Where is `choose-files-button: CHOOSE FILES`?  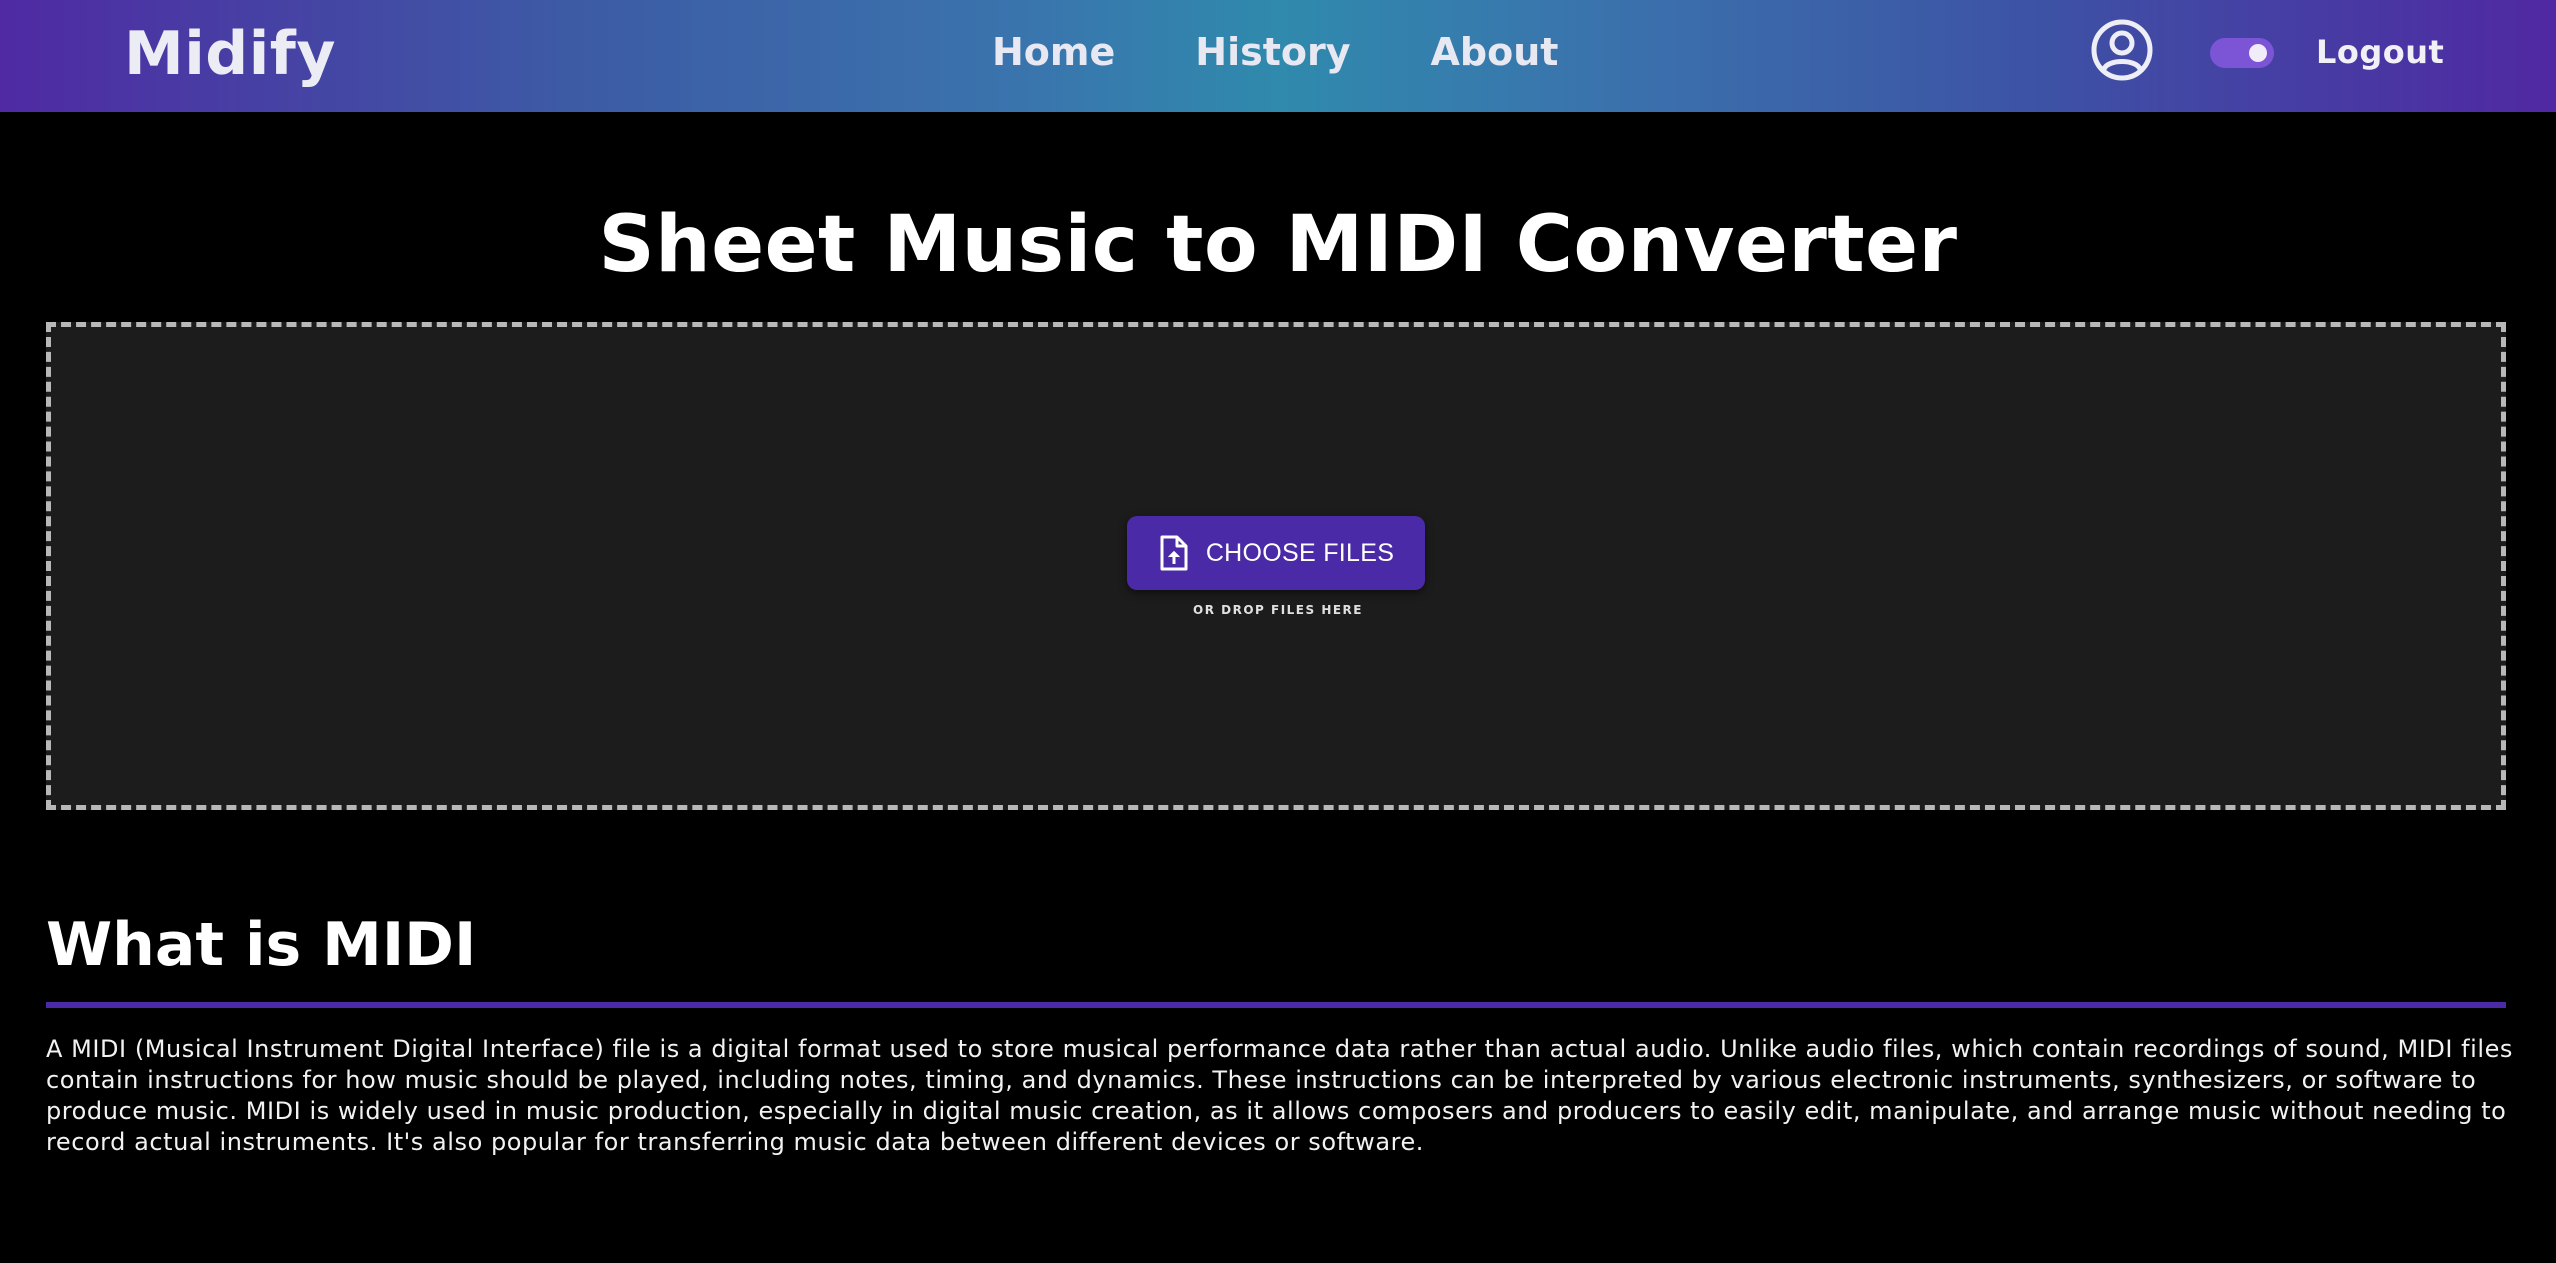 choose-files-button: CHOOSE FILES is located at coordinates (1276, 553).